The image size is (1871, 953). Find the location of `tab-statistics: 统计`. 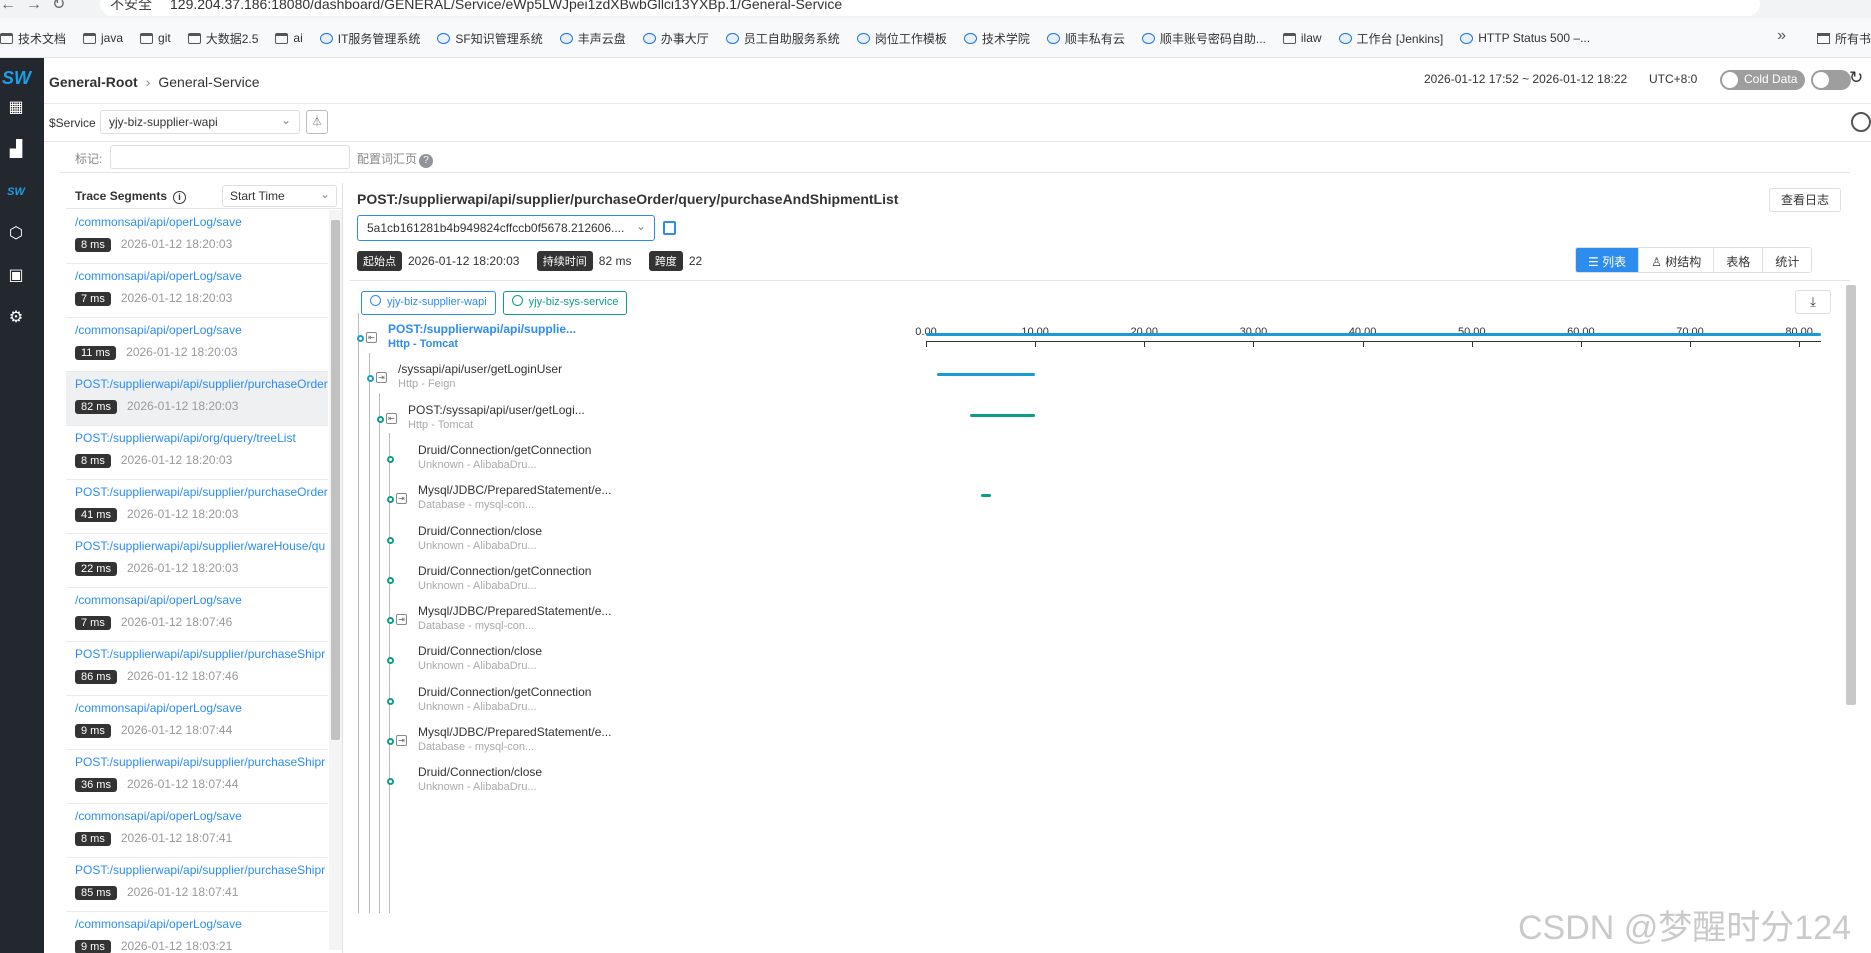

tab-statistics: 统计 is located at coordinates (1787, 260).